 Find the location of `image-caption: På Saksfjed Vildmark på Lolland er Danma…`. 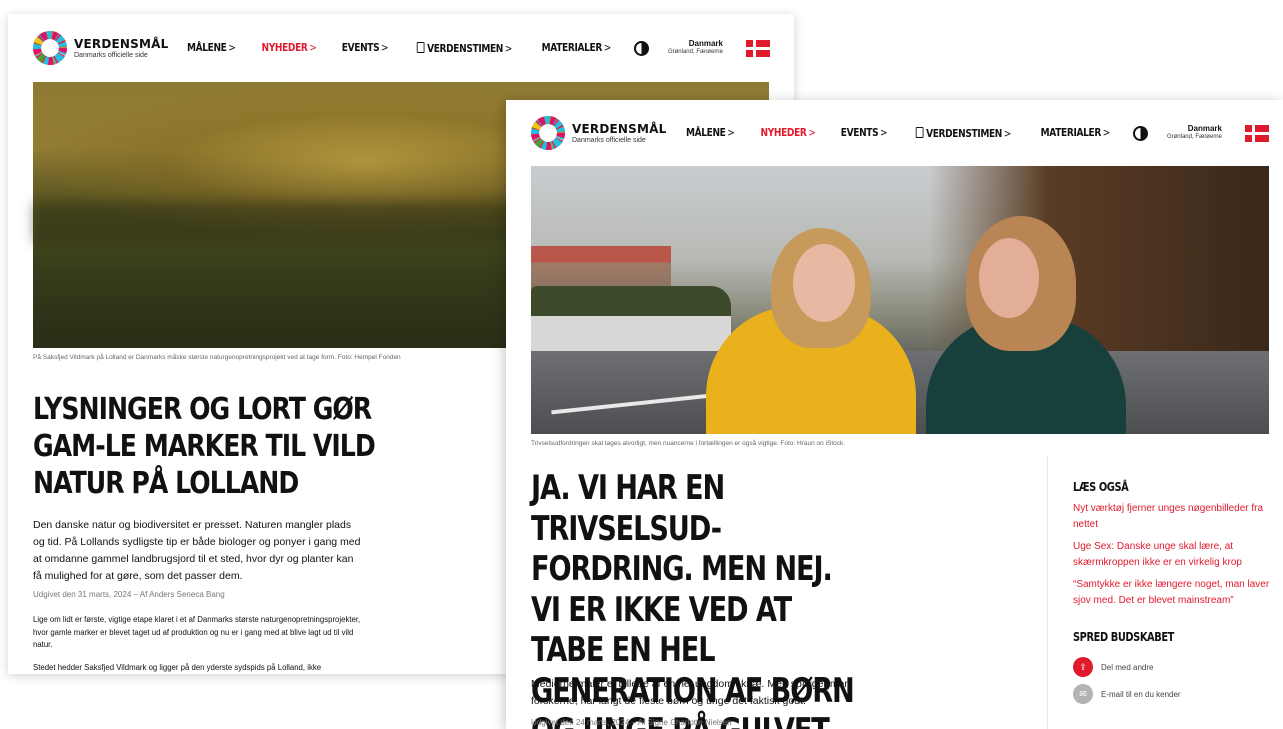

image-caption: På Saksfjed Vildmark på Lolland er Danma… is located at coordinates (217, 357).